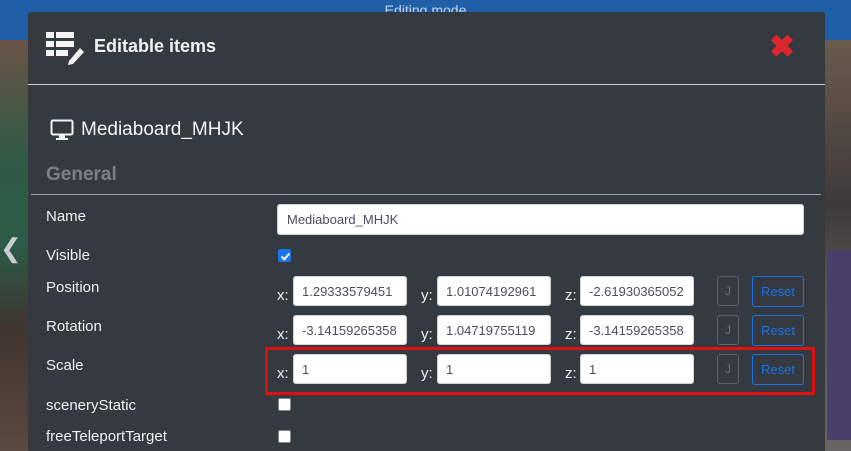 The width and height of the screenshot is (851, 451). What do you see at coordinates (106, 436) in the screenshot?
I see `free-teleport-target-label: freeTeleportTarget` at bounding box center [106, 436].